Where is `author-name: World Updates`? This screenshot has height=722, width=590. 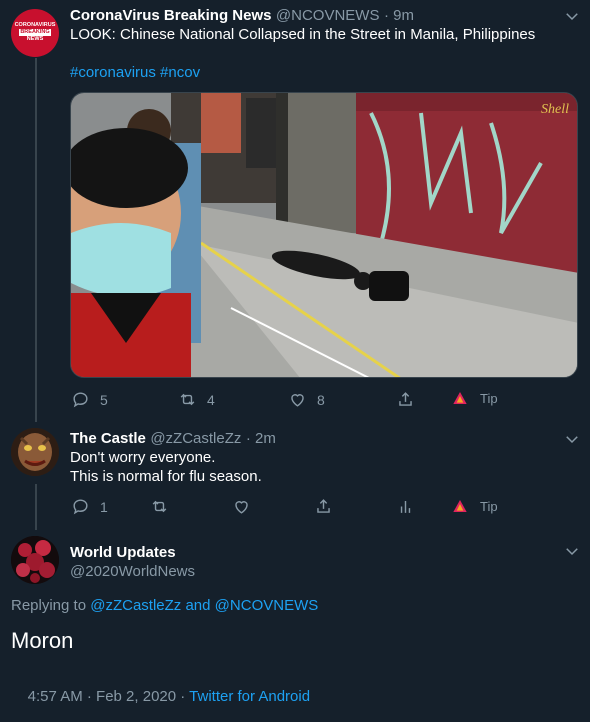
author-name: World Updates is located at coordinates (123, 552).